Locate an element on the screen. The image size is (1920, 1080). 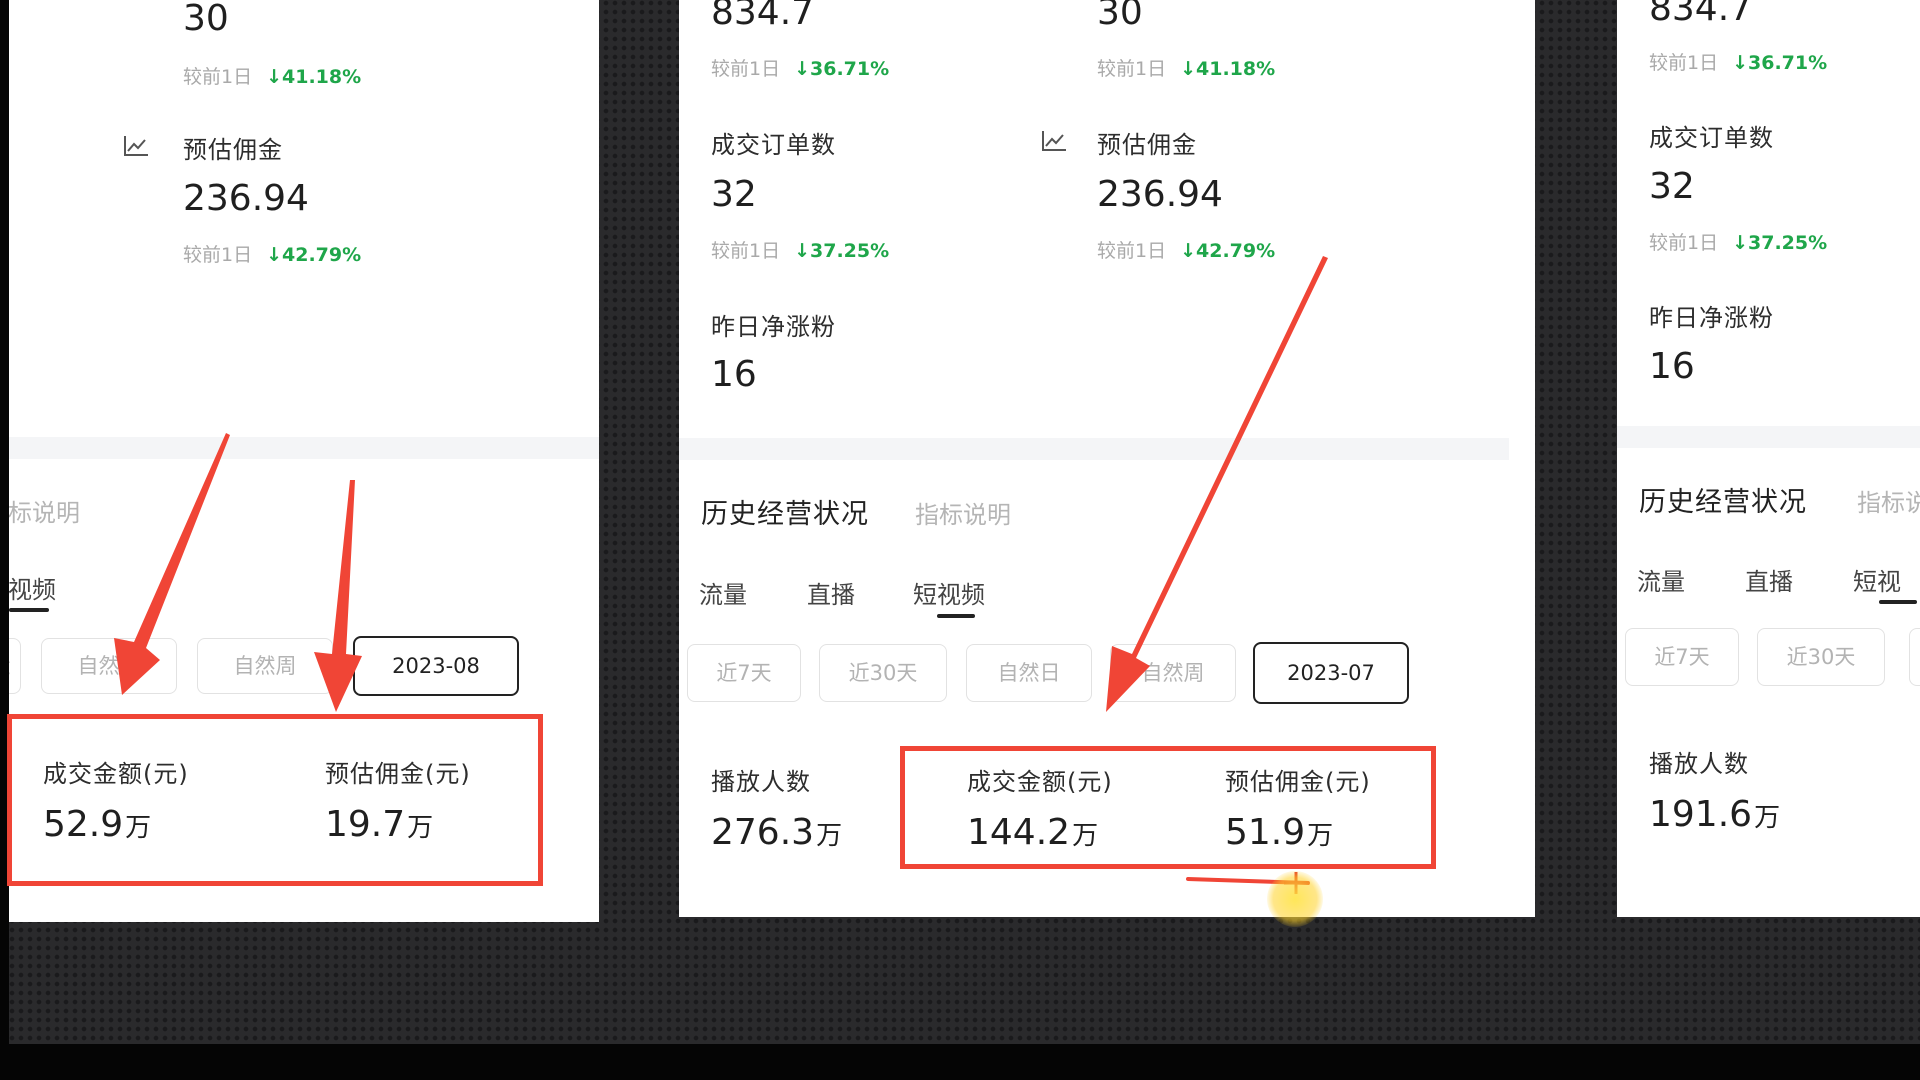
bottom-black-bar is located at coordinates (960, 1062).